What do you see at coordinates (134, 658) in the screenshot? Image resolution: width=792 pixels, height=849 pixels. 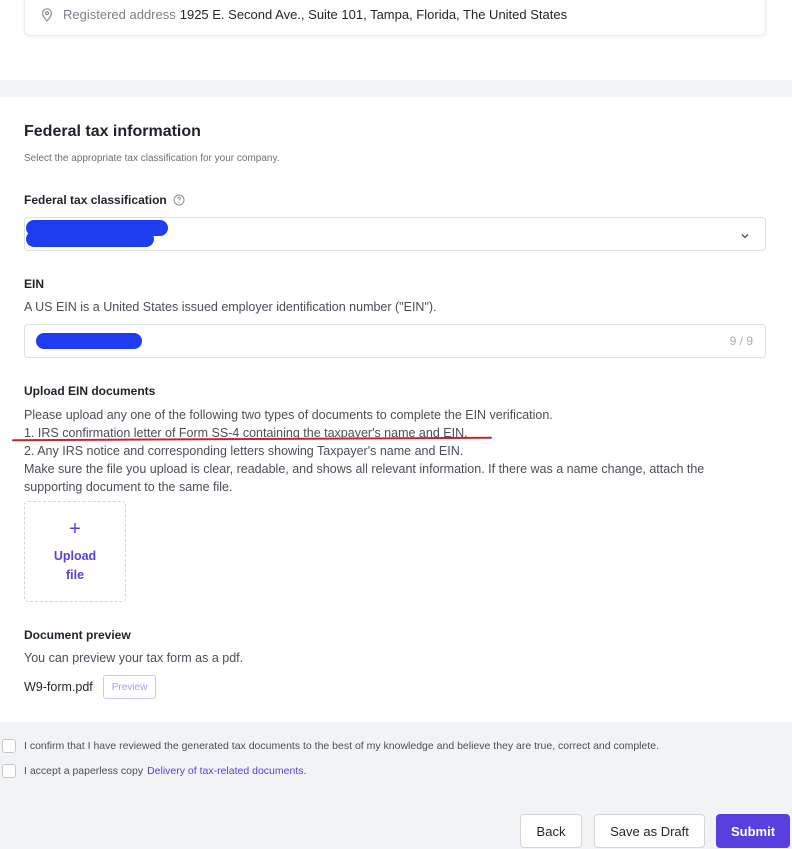 I see `document-preview-helper: You can preview your tax form as a pdf.` at bounding box center [134, 658].